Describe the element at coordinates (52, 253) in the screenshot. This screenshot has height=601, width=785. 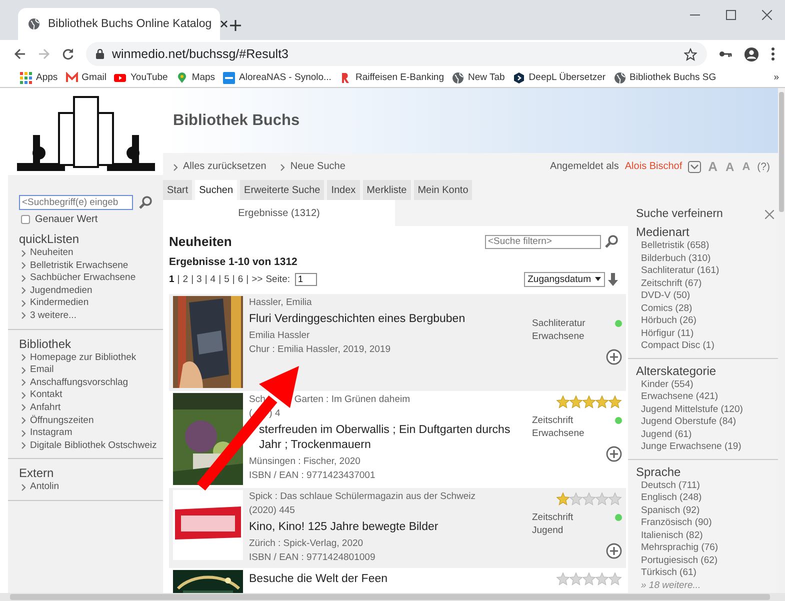
I see `sidebar-link: Neuheiten` at that location.